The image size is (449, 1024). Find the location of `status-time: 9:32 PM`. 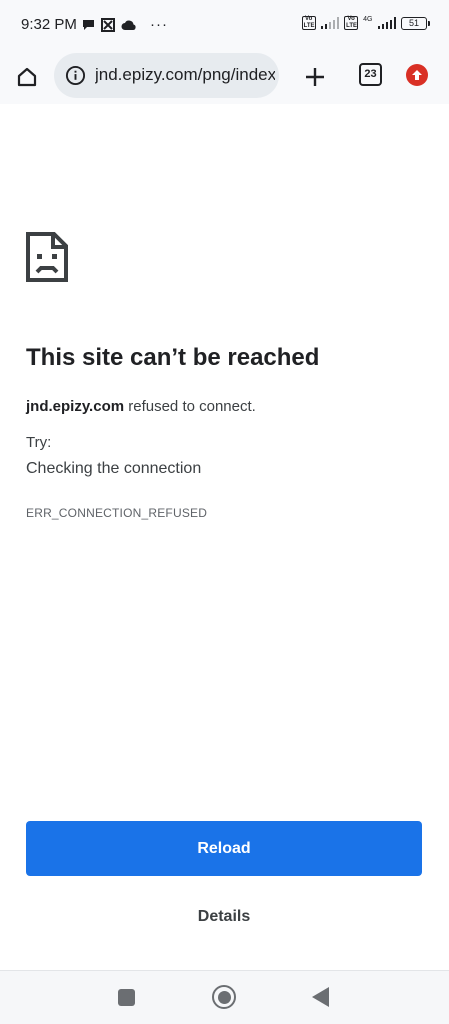

status-time: 9:32 PM is located at coordinates (49, 24).